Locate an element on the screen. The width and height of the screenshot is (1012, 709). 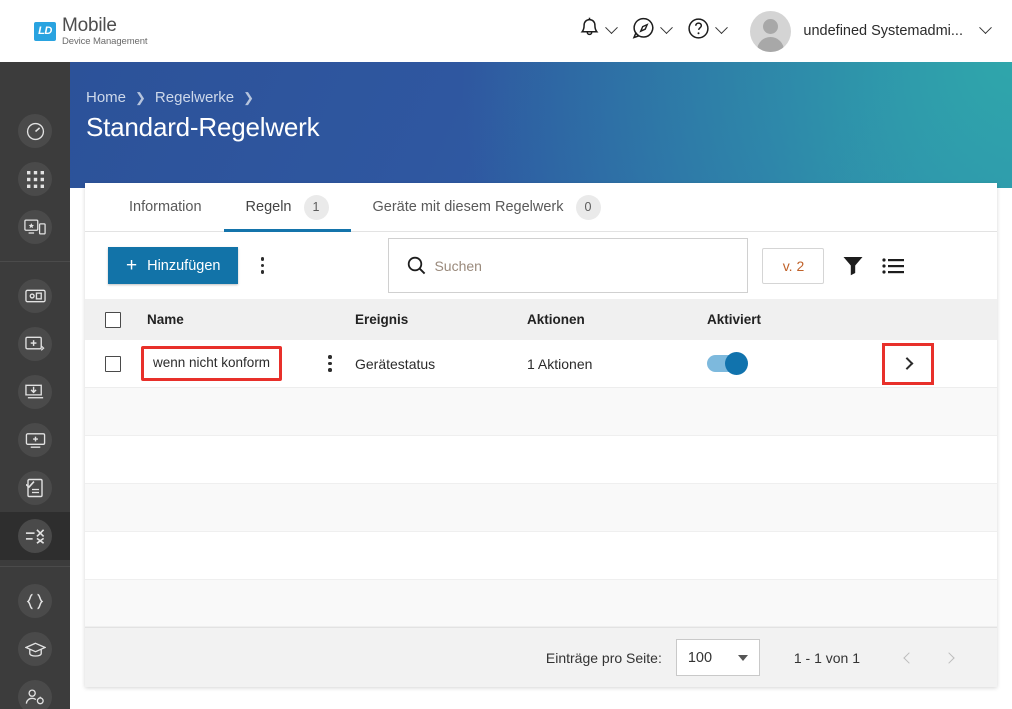
checklist-icon is located at coordinates (35, 488).